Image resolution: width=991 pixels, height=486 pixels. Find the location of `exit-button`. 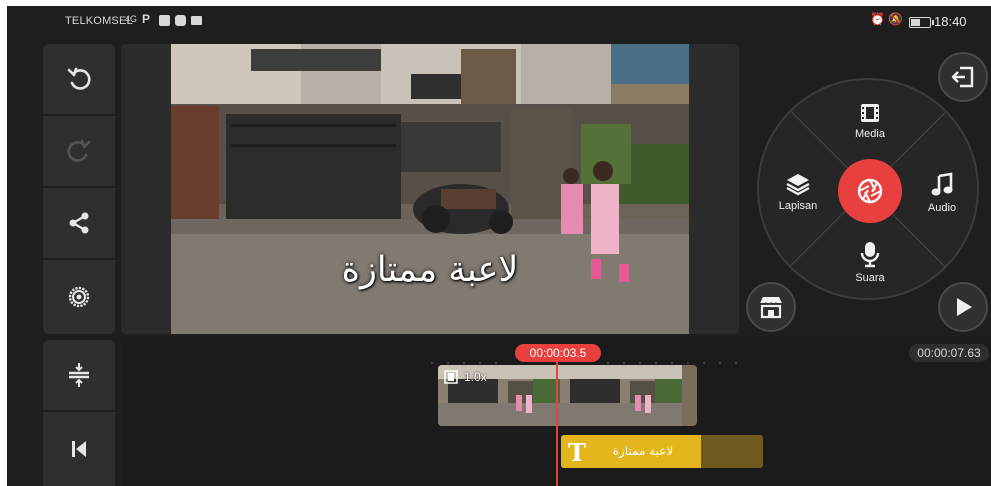

exit-button is located at coordinates (963, 77).